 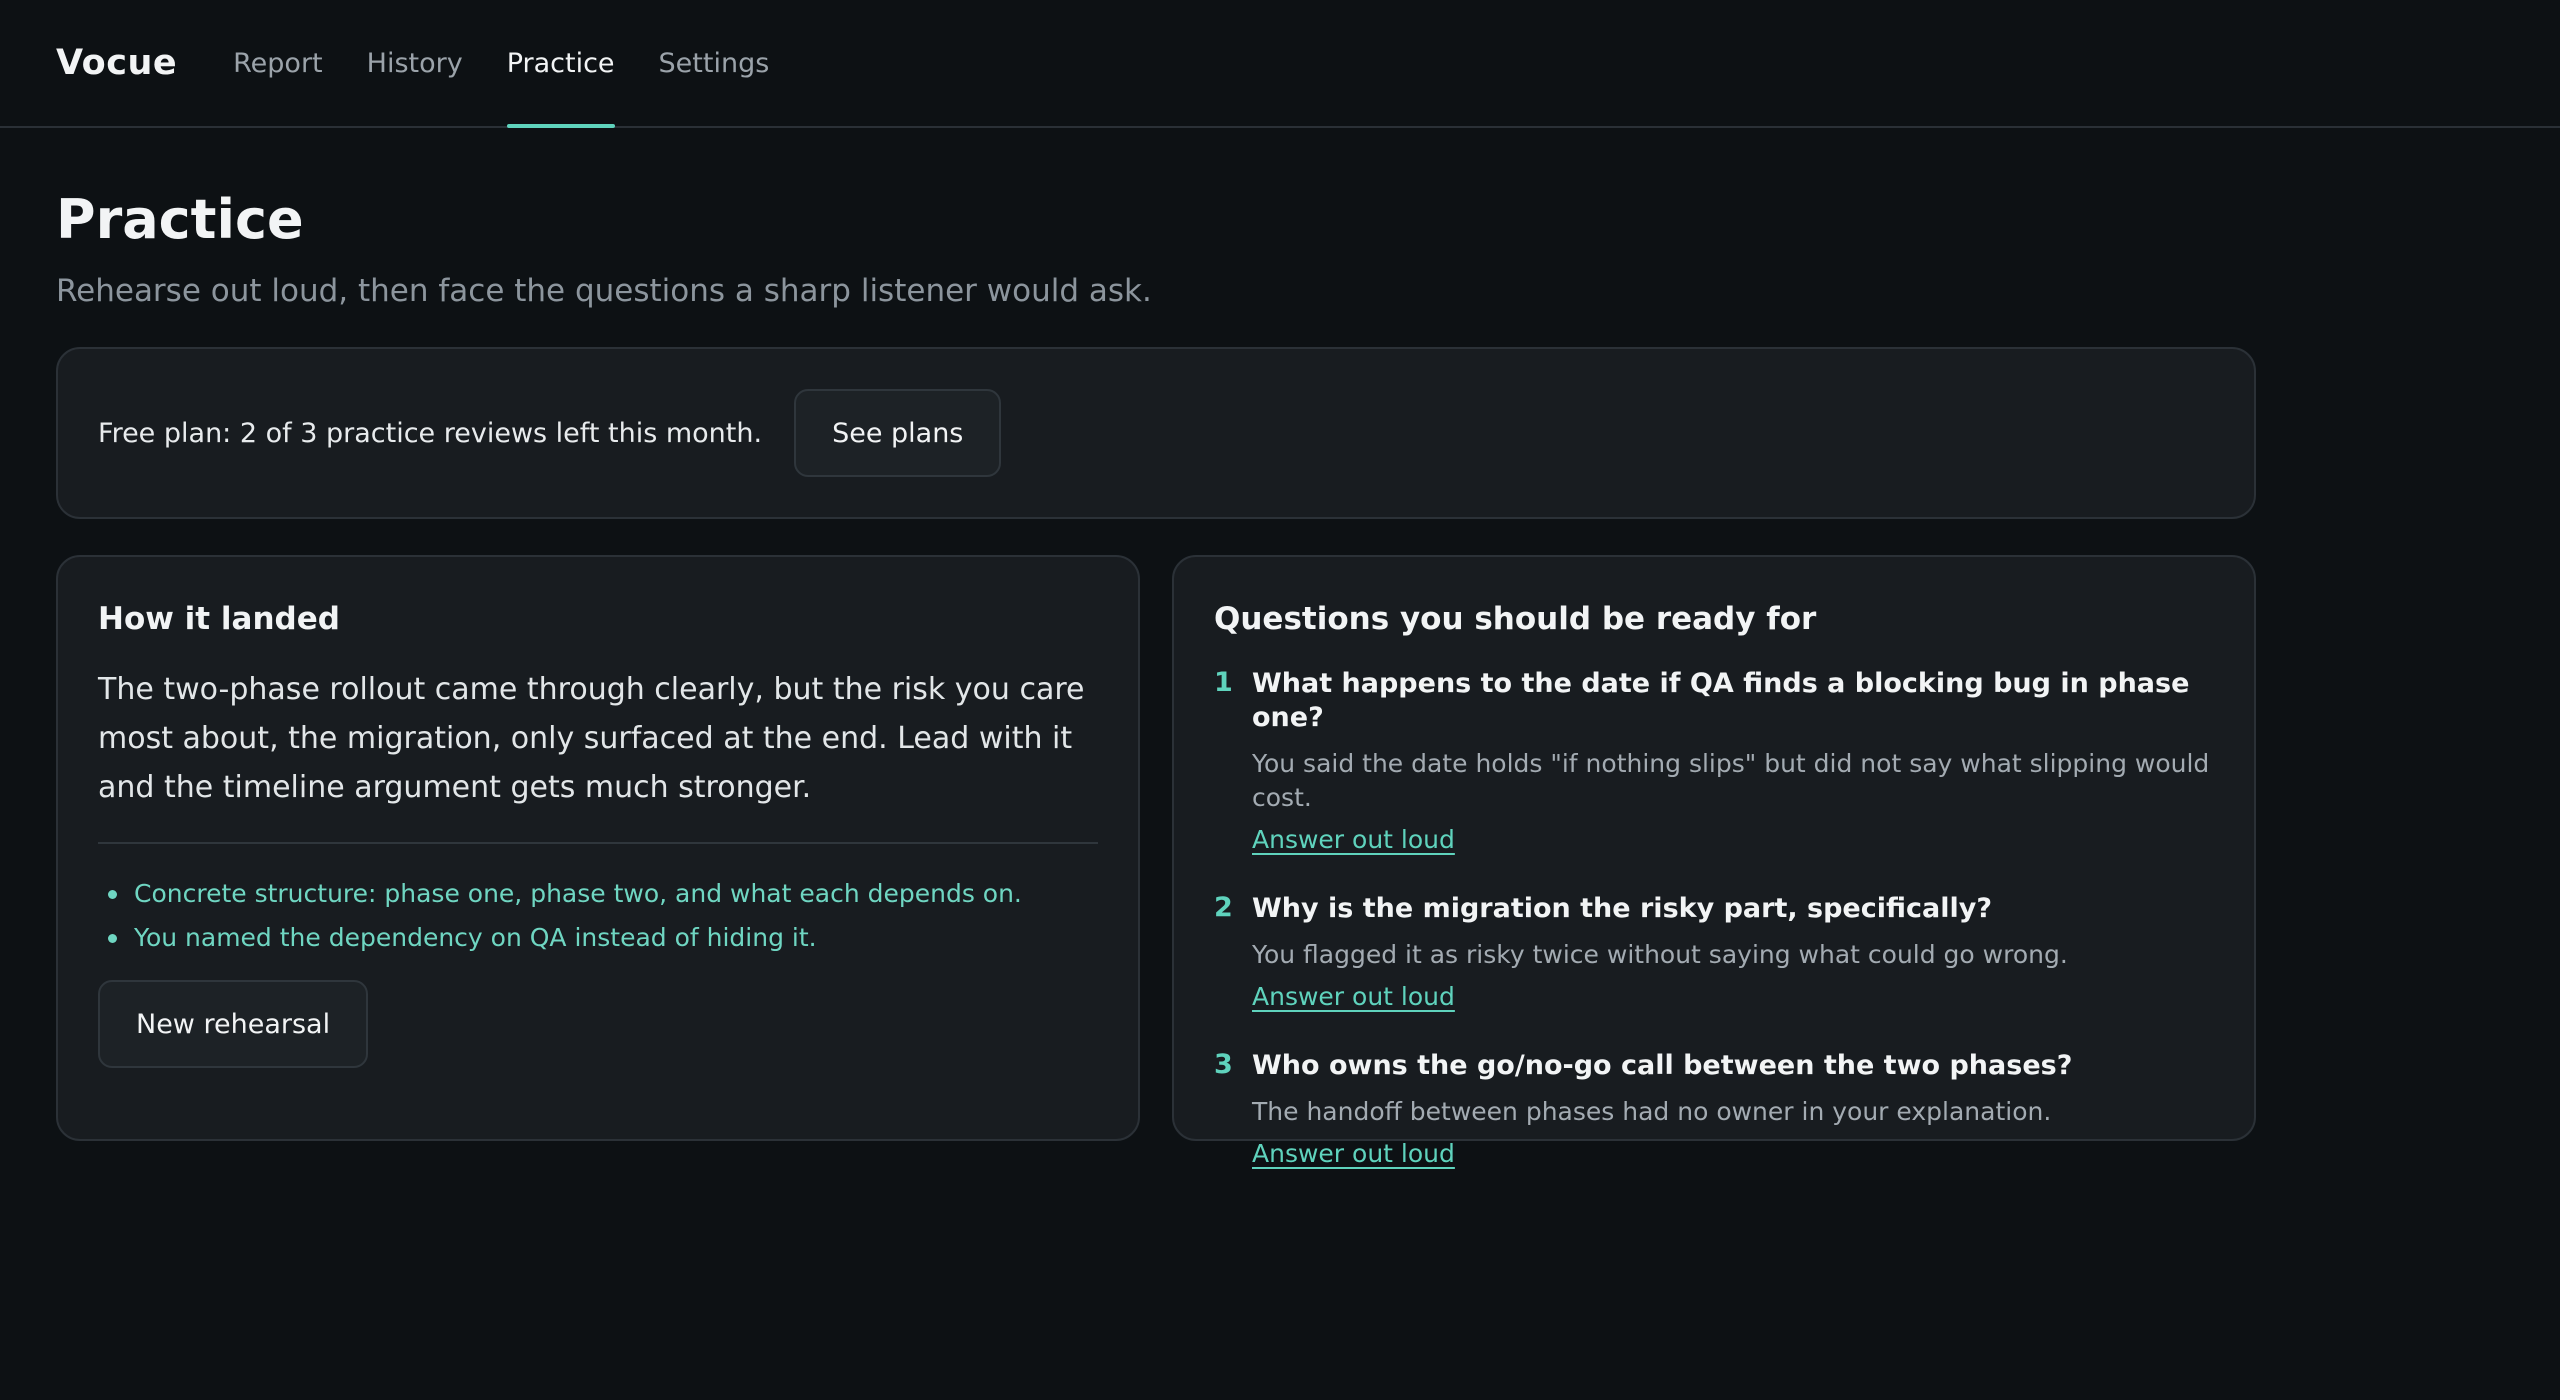 I want to click on main-nav: Report History Practice Settings, so click(x=523, y=64).